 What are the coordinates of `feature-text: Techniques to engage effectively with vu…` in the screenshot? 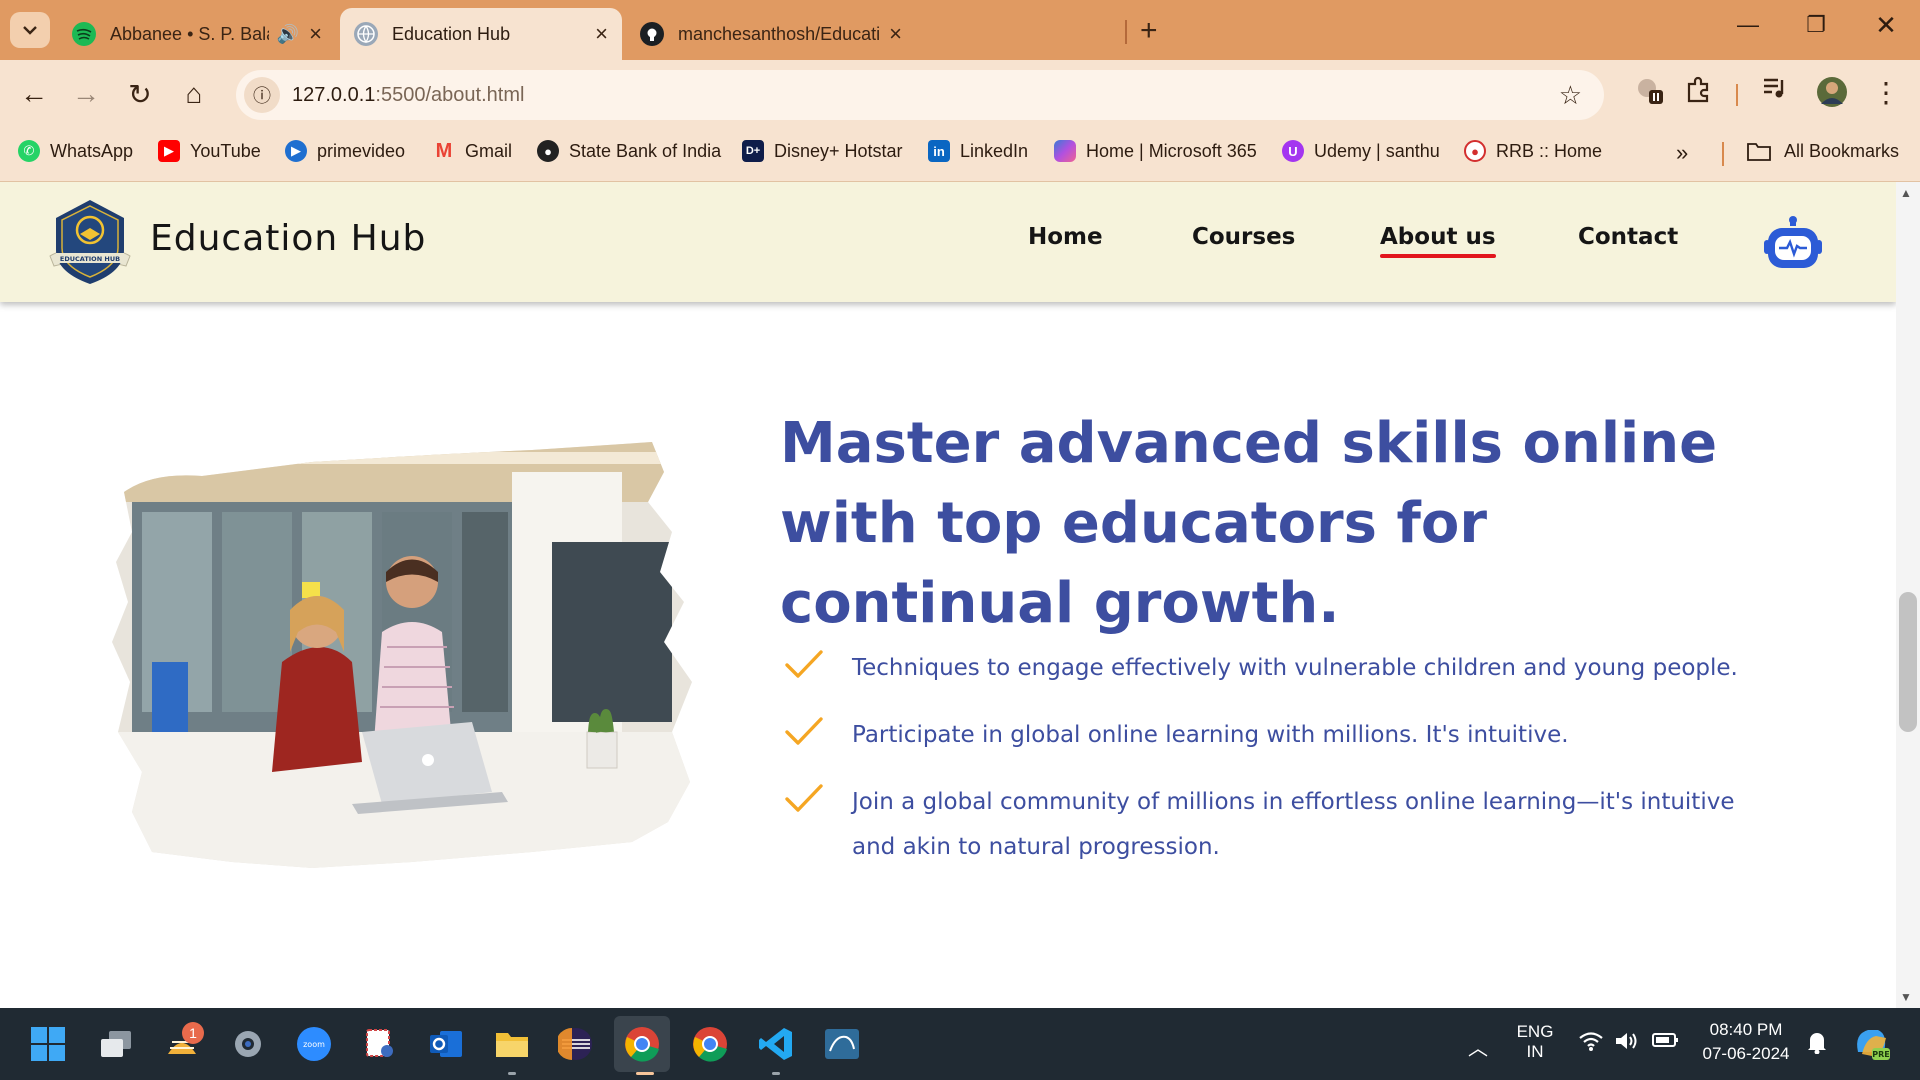 It's located at (1295, 668).